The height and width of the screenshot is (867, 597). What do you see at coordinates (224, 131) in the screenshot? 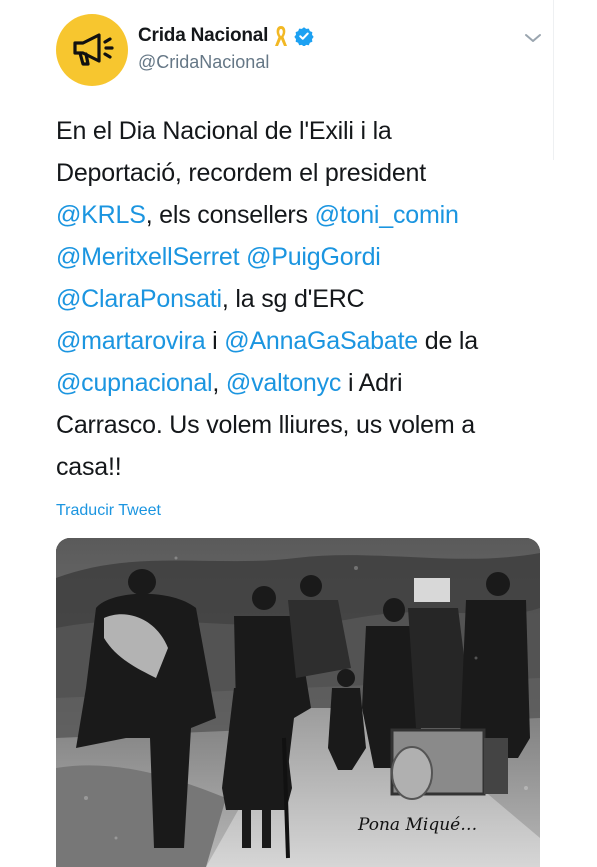
I see `tweet-text-segment: En el Dia Nacional de l'Exili i la` at bounding box center [224, 131].